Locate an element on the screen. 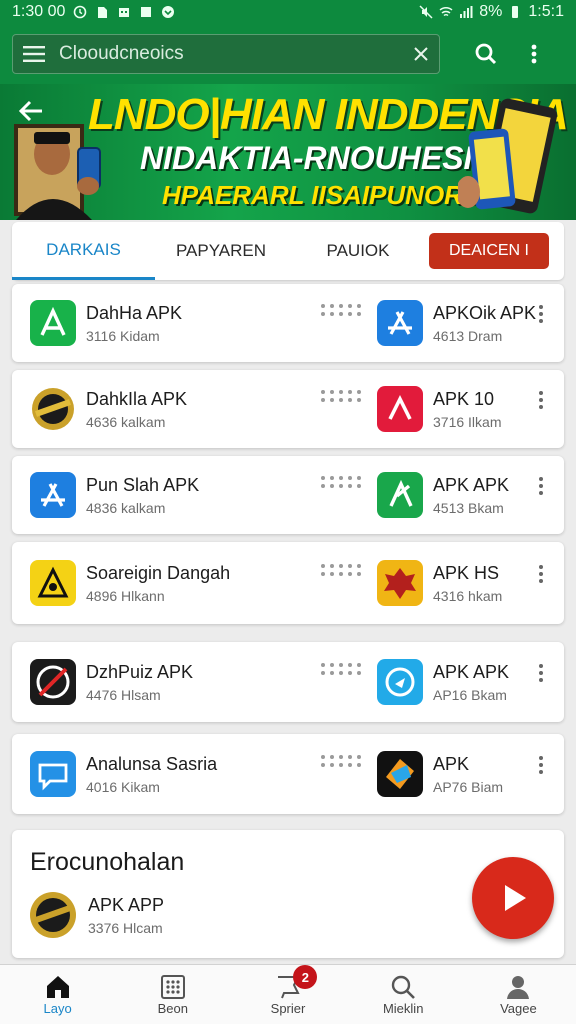 Image resolution: width=576 pixels, height=1024 pixels. overflow-menu-button is located at coordinates (534, 54).